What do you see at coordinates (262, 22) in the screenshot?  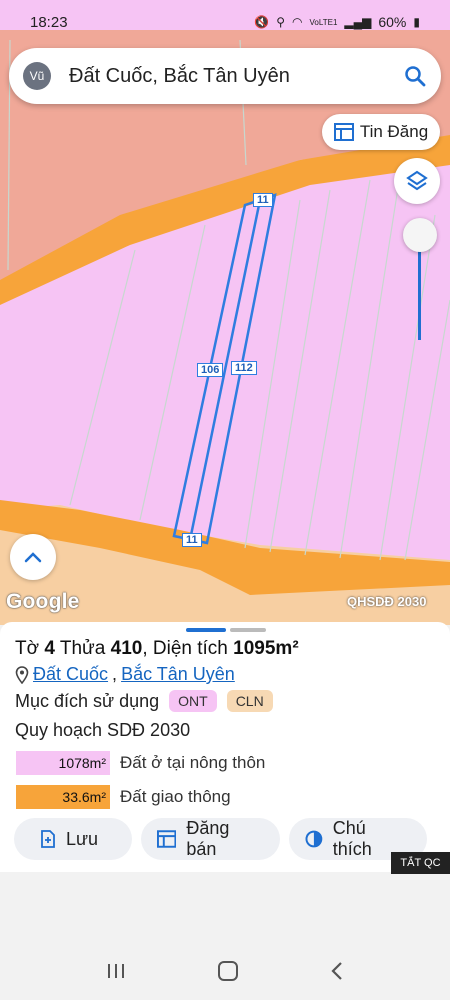 I see `mute-icon: 🔇` at bounding box center [262, 22].